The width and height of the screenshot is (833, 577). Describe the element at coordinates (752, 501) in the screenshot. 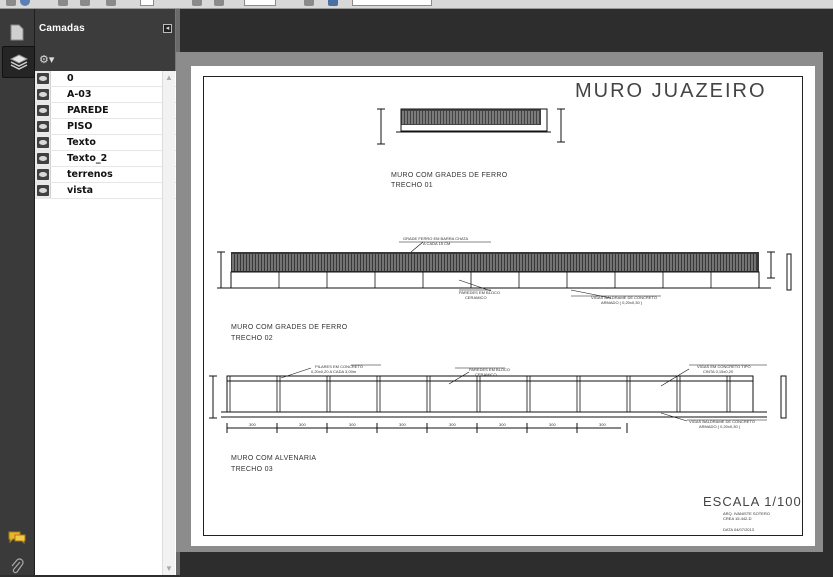

I see `scale-label: ESCALA 1/100` at that location.